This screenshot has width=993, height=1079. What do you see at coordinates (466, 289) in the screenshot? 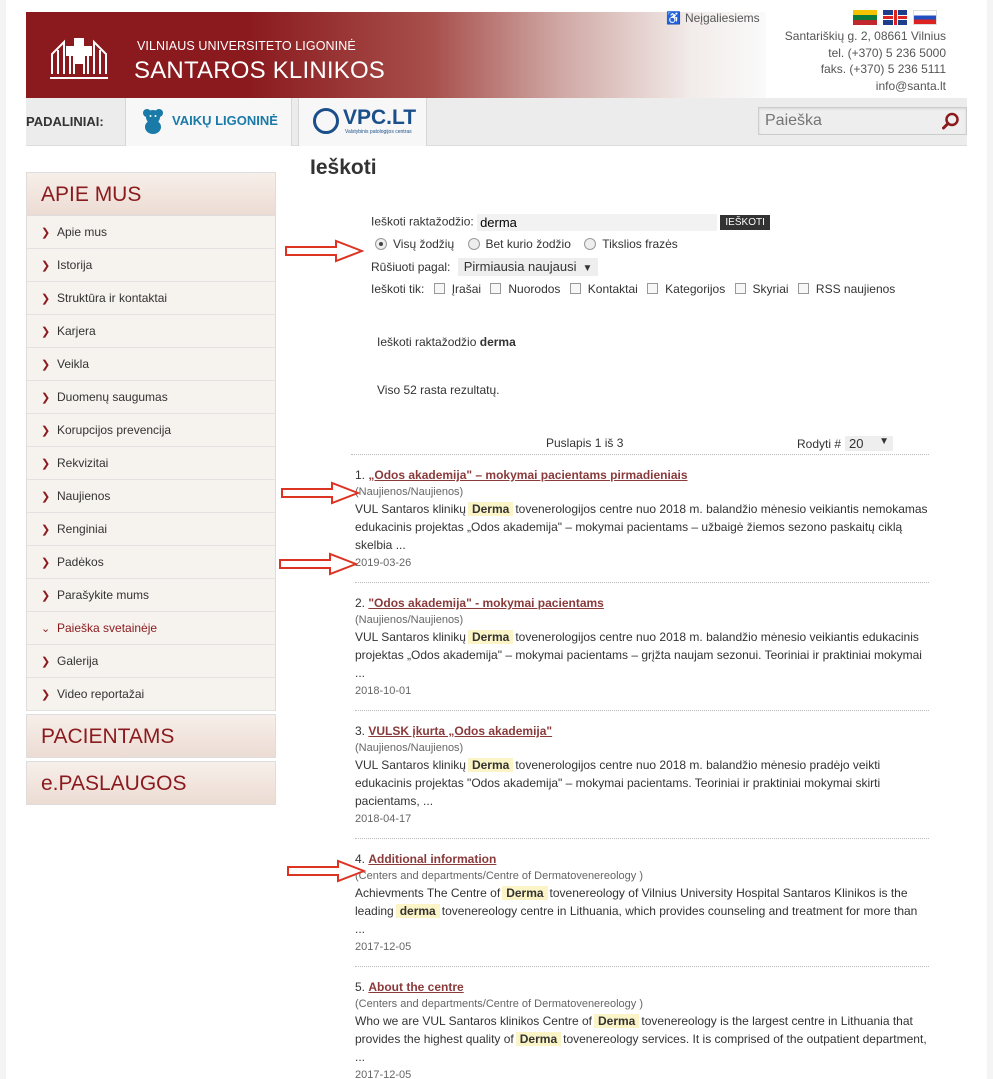
I see `checkbox-entries-label: Įrašai` at bounding box center [466, 289].